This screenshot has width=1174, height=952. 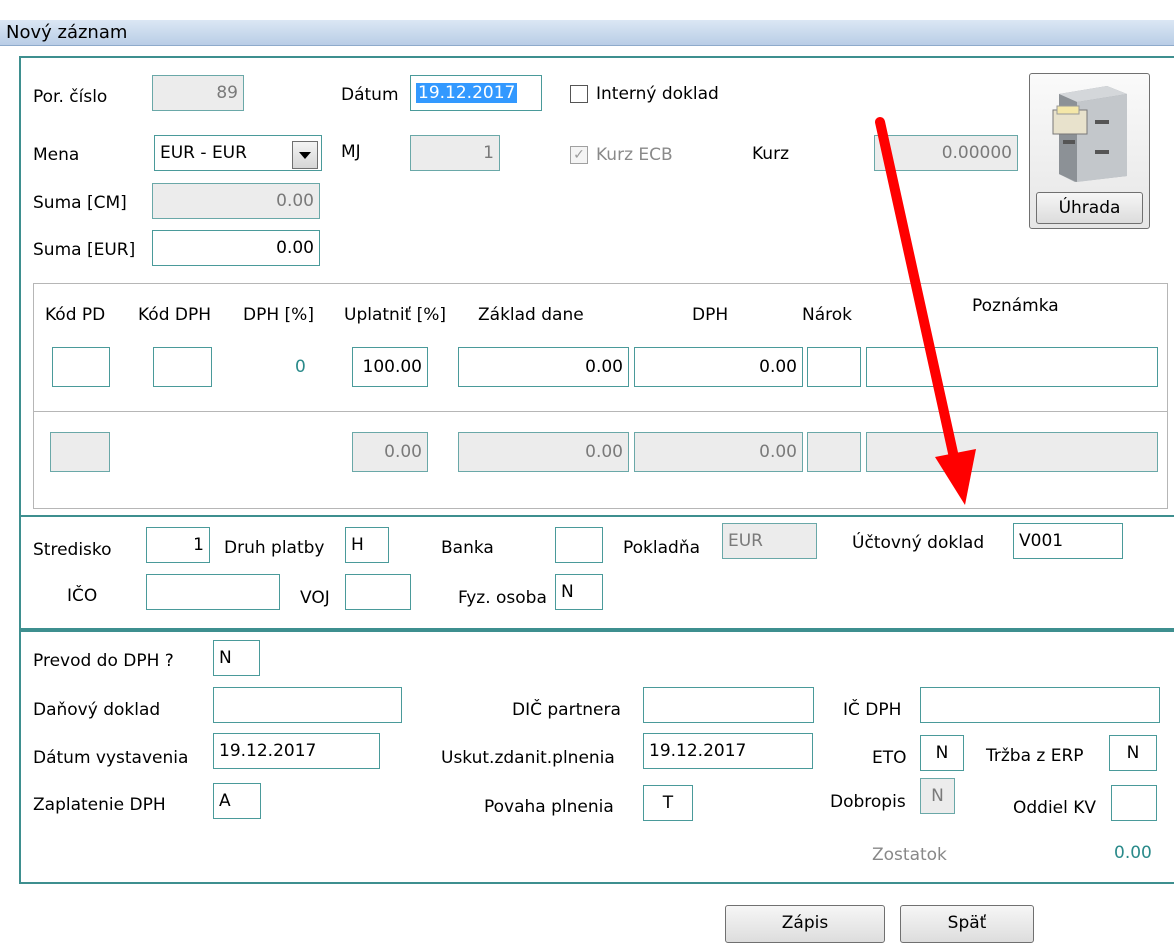 What do you see at coordinates (872, 710) in the screenshot?
I see `ic-dph-label: IČ DPH` at bounding box center [872, 710].